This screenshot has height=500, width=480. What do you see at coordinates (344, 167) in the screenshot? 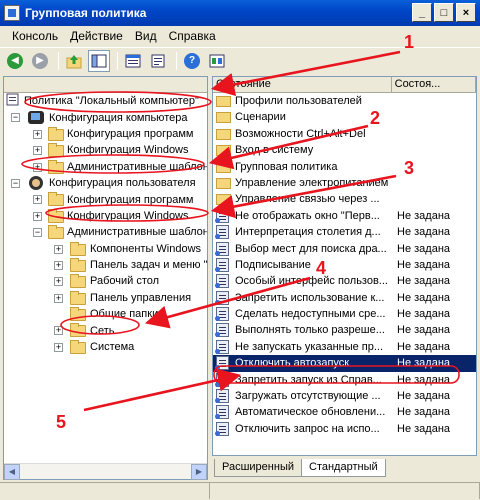
I see `list-item-folder: Групповая политика` at bounding box center [344, 167].